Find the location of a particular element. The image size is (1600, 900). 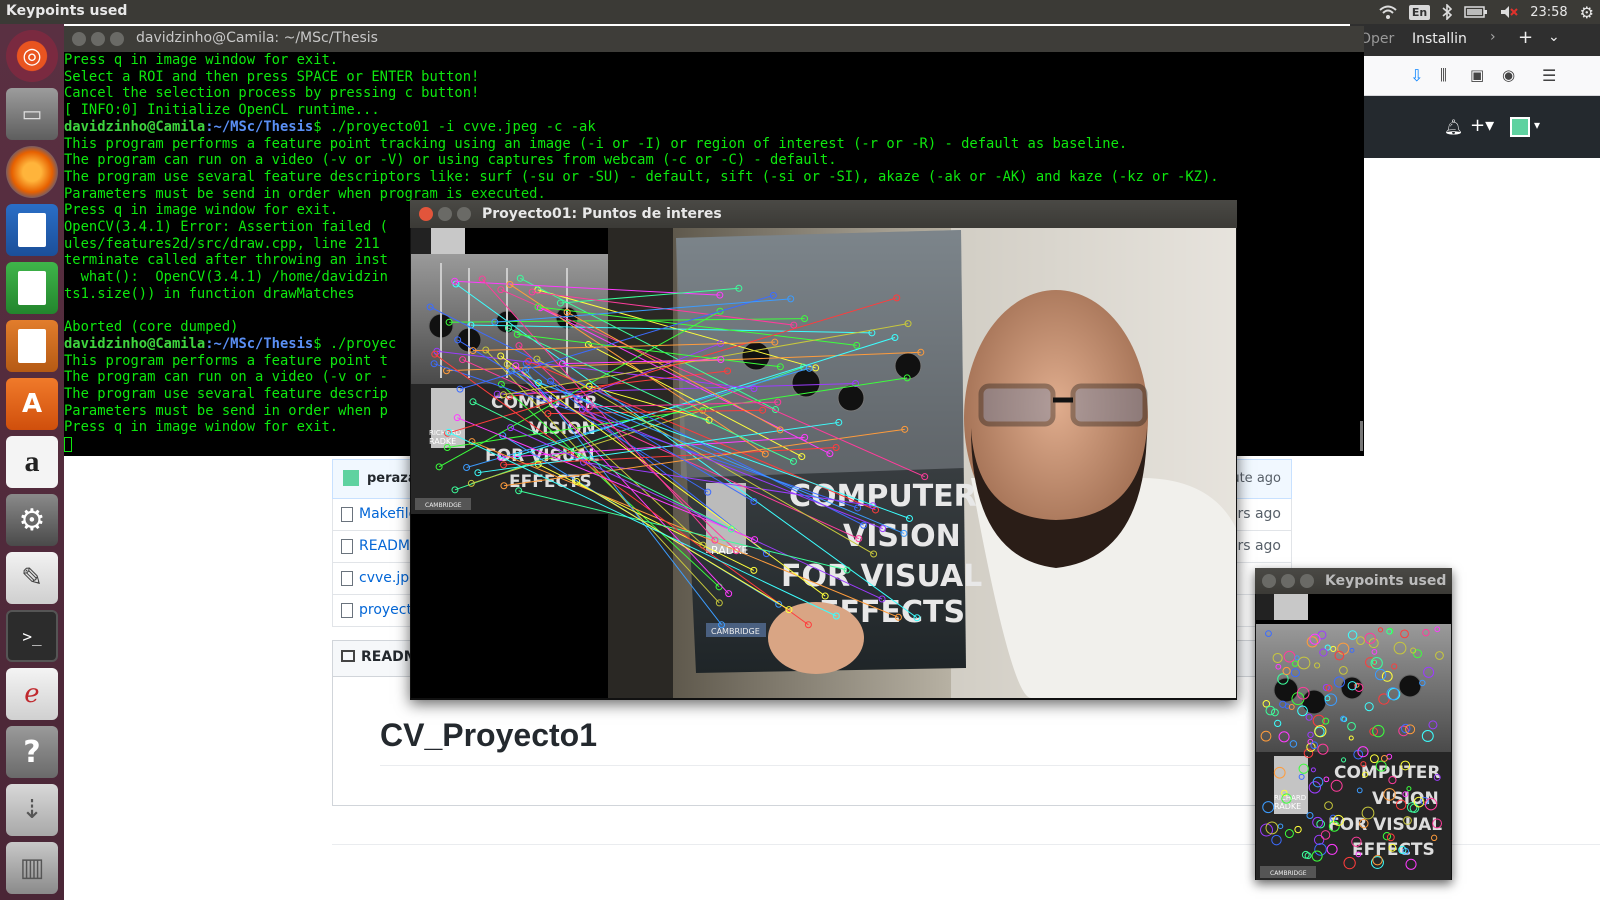

terminal-line: Press q in image window for exit. is located at coordinates (201, 60).